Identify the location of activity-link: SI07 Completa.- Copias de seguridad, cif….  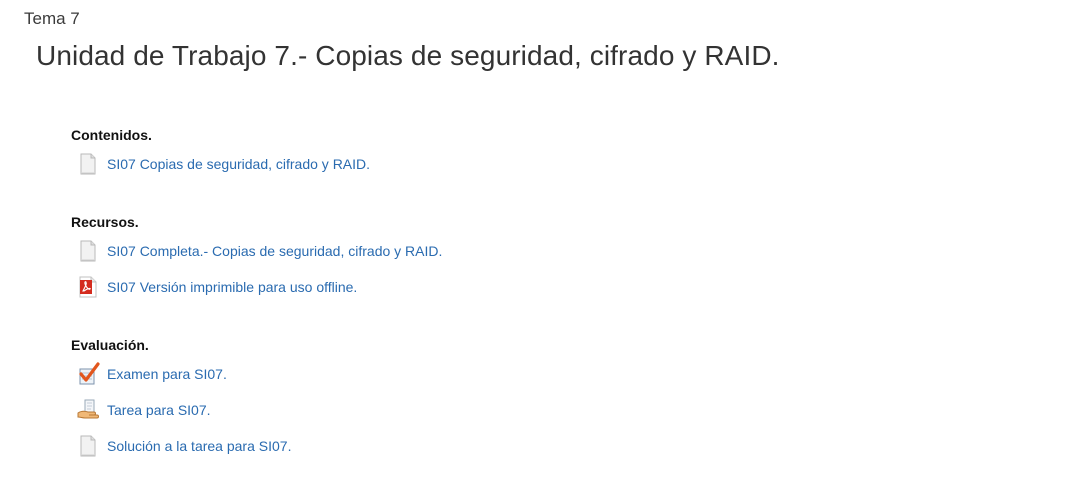
(274, 251).